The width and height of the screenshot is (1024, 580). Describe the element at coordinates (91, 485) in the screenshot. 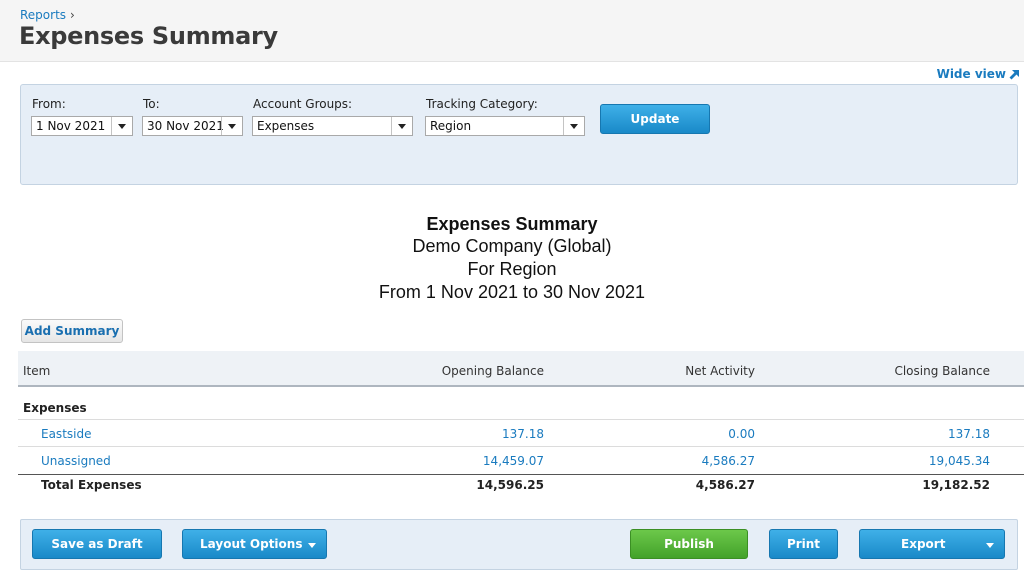

I see `total-label: Total Expenses` at that location.